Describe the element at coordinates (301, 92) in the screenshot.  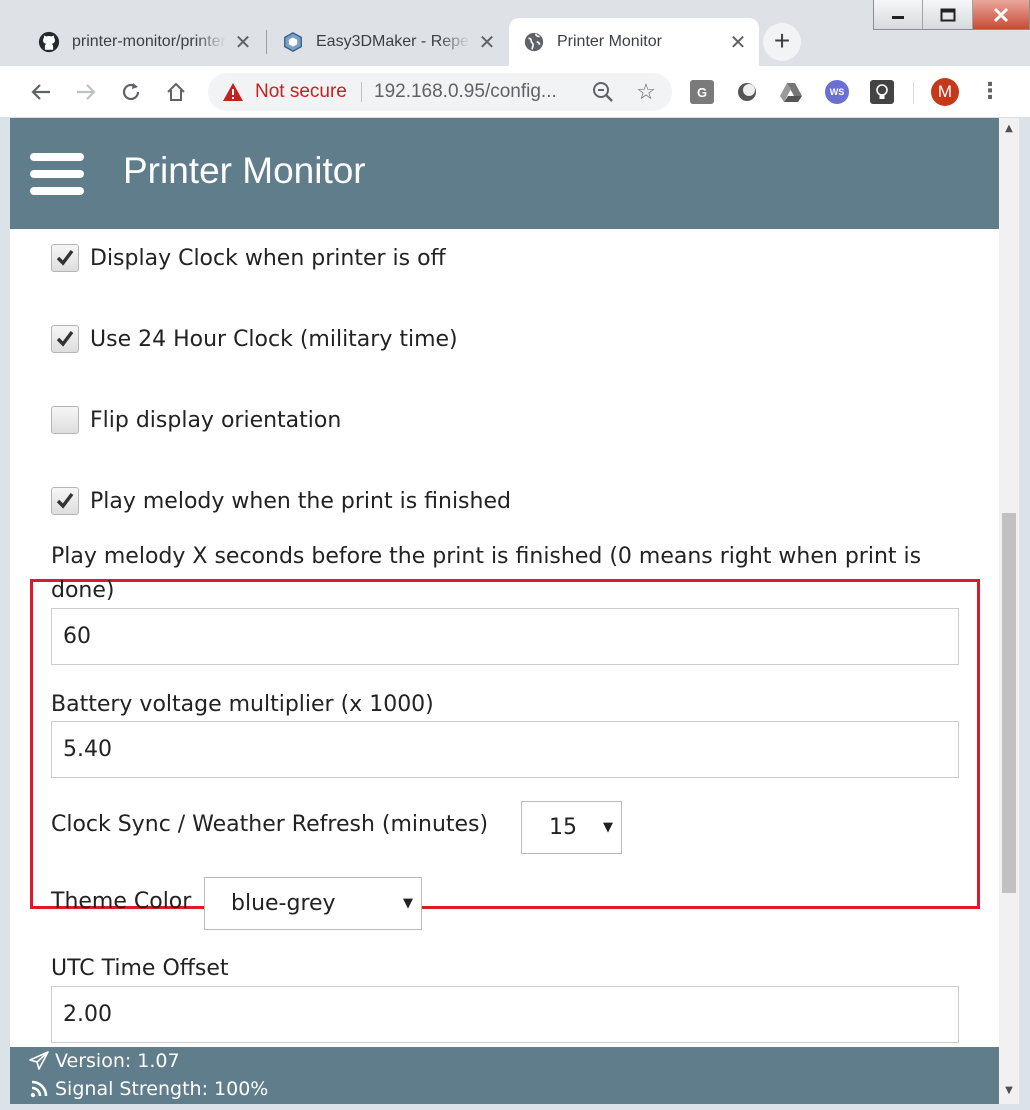
I see `security-status: Not secure` at that location.